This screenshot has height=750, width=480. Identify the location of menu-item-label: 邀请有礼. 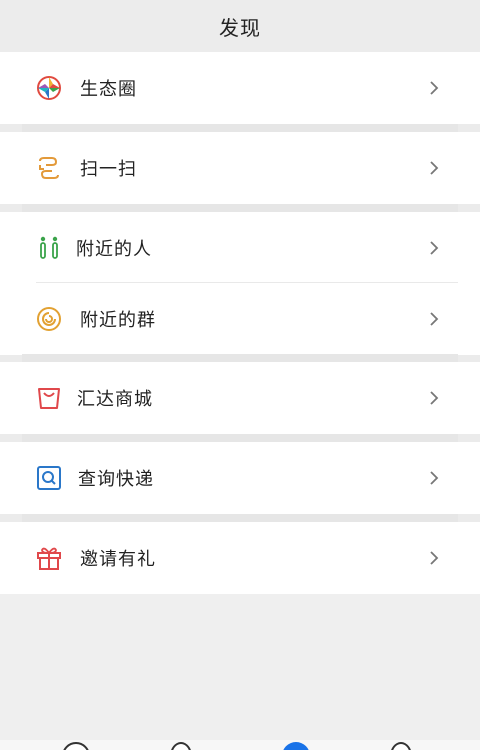
(118, 559).